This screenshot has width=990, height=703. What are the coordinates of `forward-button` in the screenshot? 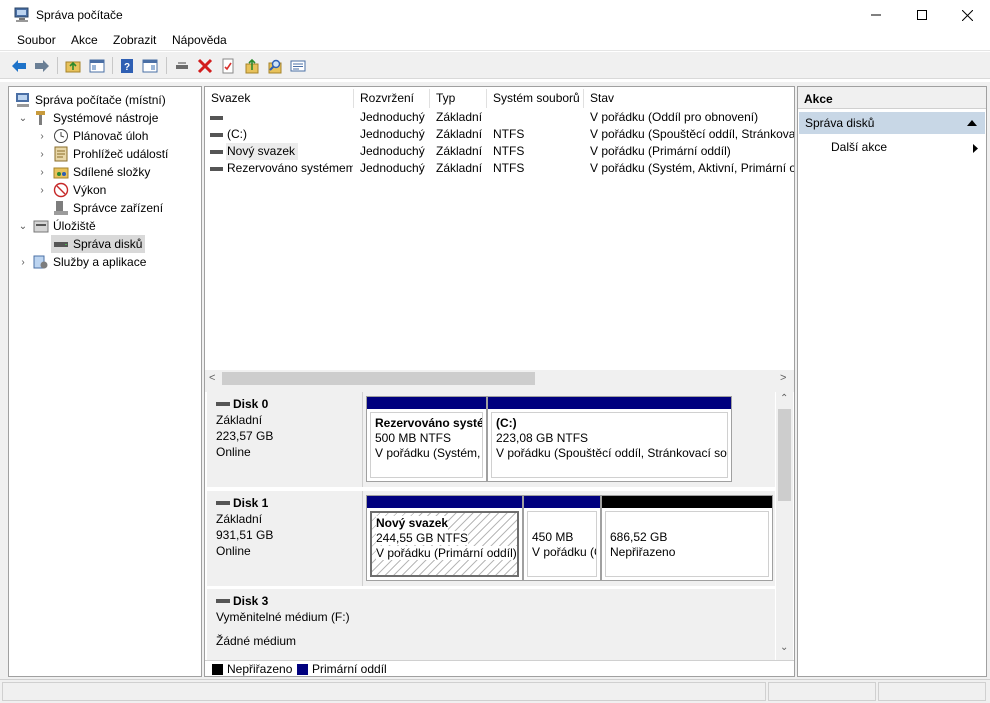 It's located at (42, 66).